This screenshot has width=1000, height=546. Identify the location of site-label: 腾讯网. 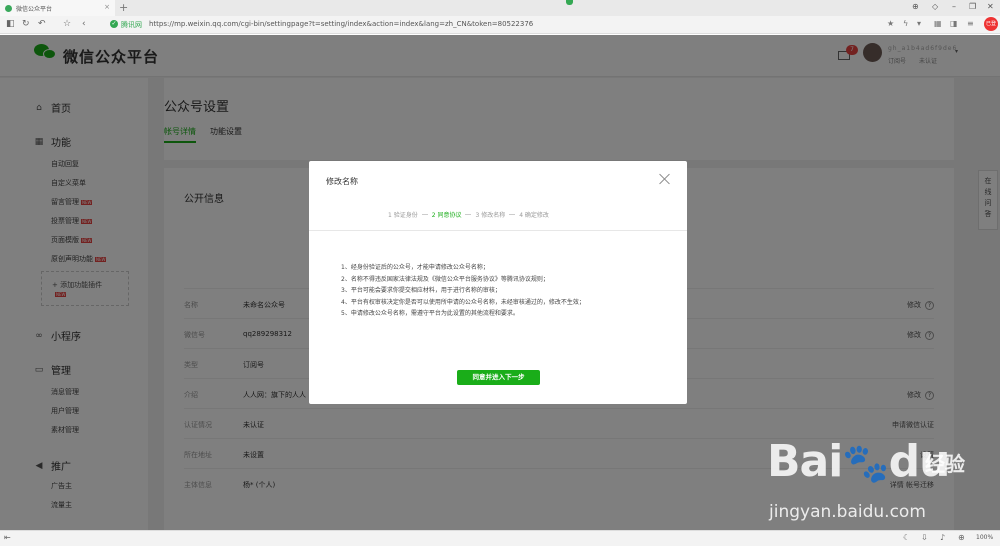
(131, 25).